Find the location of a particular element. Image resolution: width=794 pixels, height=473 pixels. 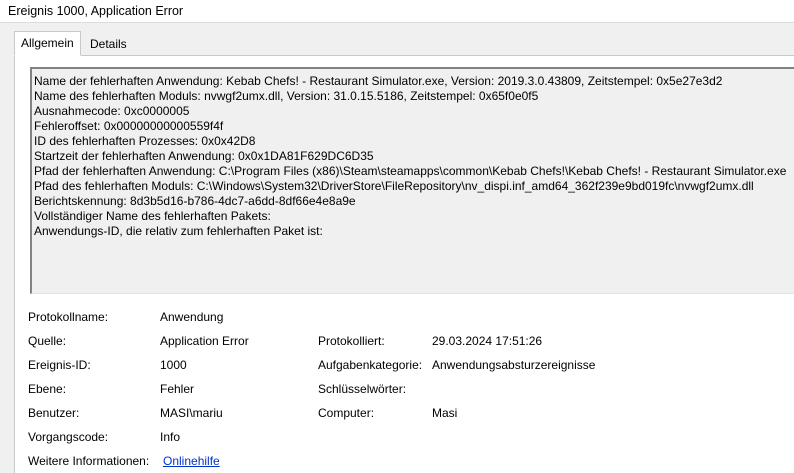

computer-label: Computer: is located at coordinates (346, 413).